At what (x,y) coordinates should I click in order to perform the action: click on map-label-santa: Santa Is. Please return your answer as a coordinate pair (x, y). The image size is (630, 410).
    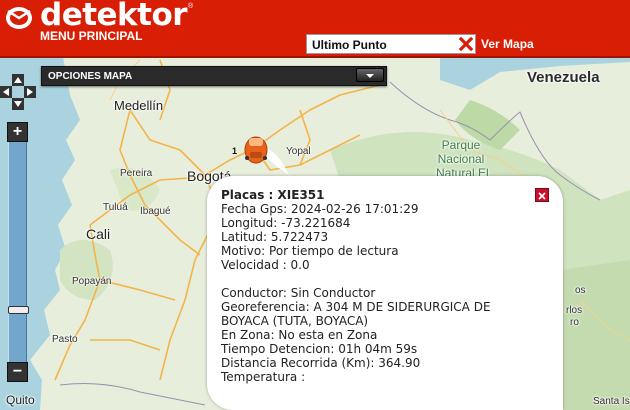
    Looking at the image, I should click on (611, 401).